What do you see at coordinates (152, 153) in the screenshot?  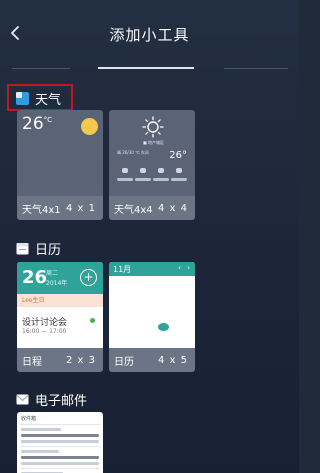 I see `widget-preview: ■ 地产城区 晴 26/30 ℃ 东风 26°` at bounding box center [152, 153].